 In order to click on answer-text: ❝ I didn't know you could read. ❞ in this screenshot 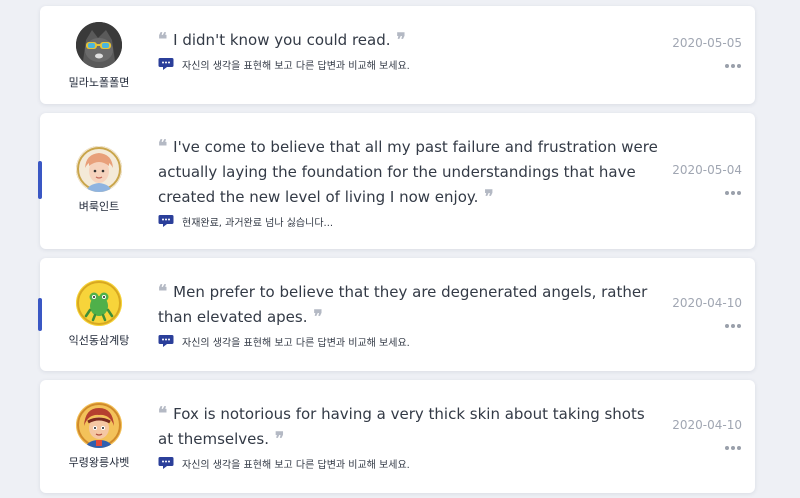, I will do `click(408, 40)`.